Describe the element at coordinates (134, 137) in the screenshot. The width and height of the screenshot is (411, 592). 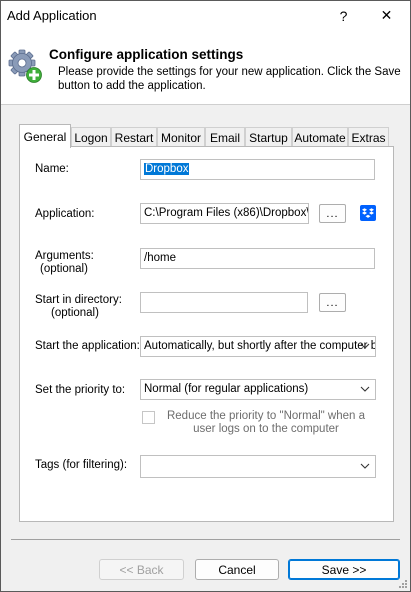
I see `tab-restart: Restart` at that location.